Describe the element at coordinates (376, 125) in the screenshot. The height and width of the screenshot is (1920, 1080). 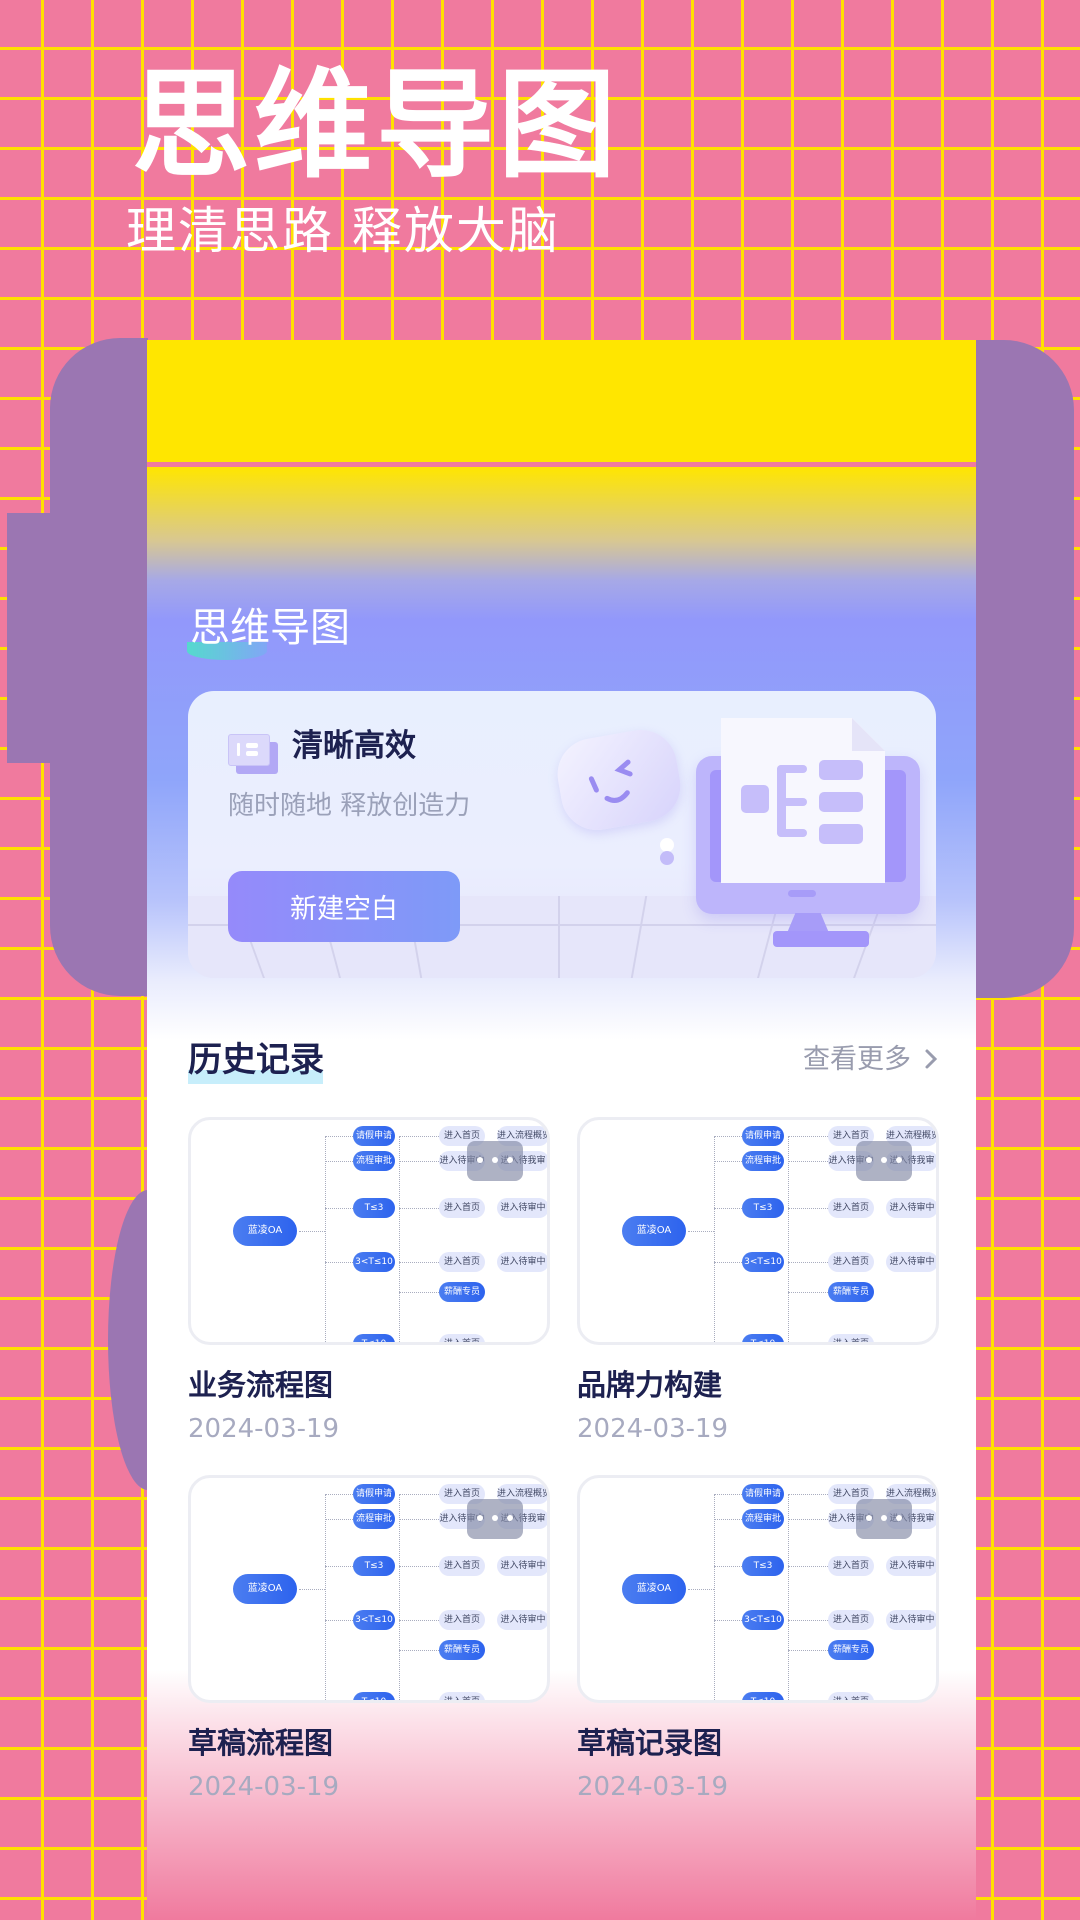
I see `hero-title: 思维导图` at that location.